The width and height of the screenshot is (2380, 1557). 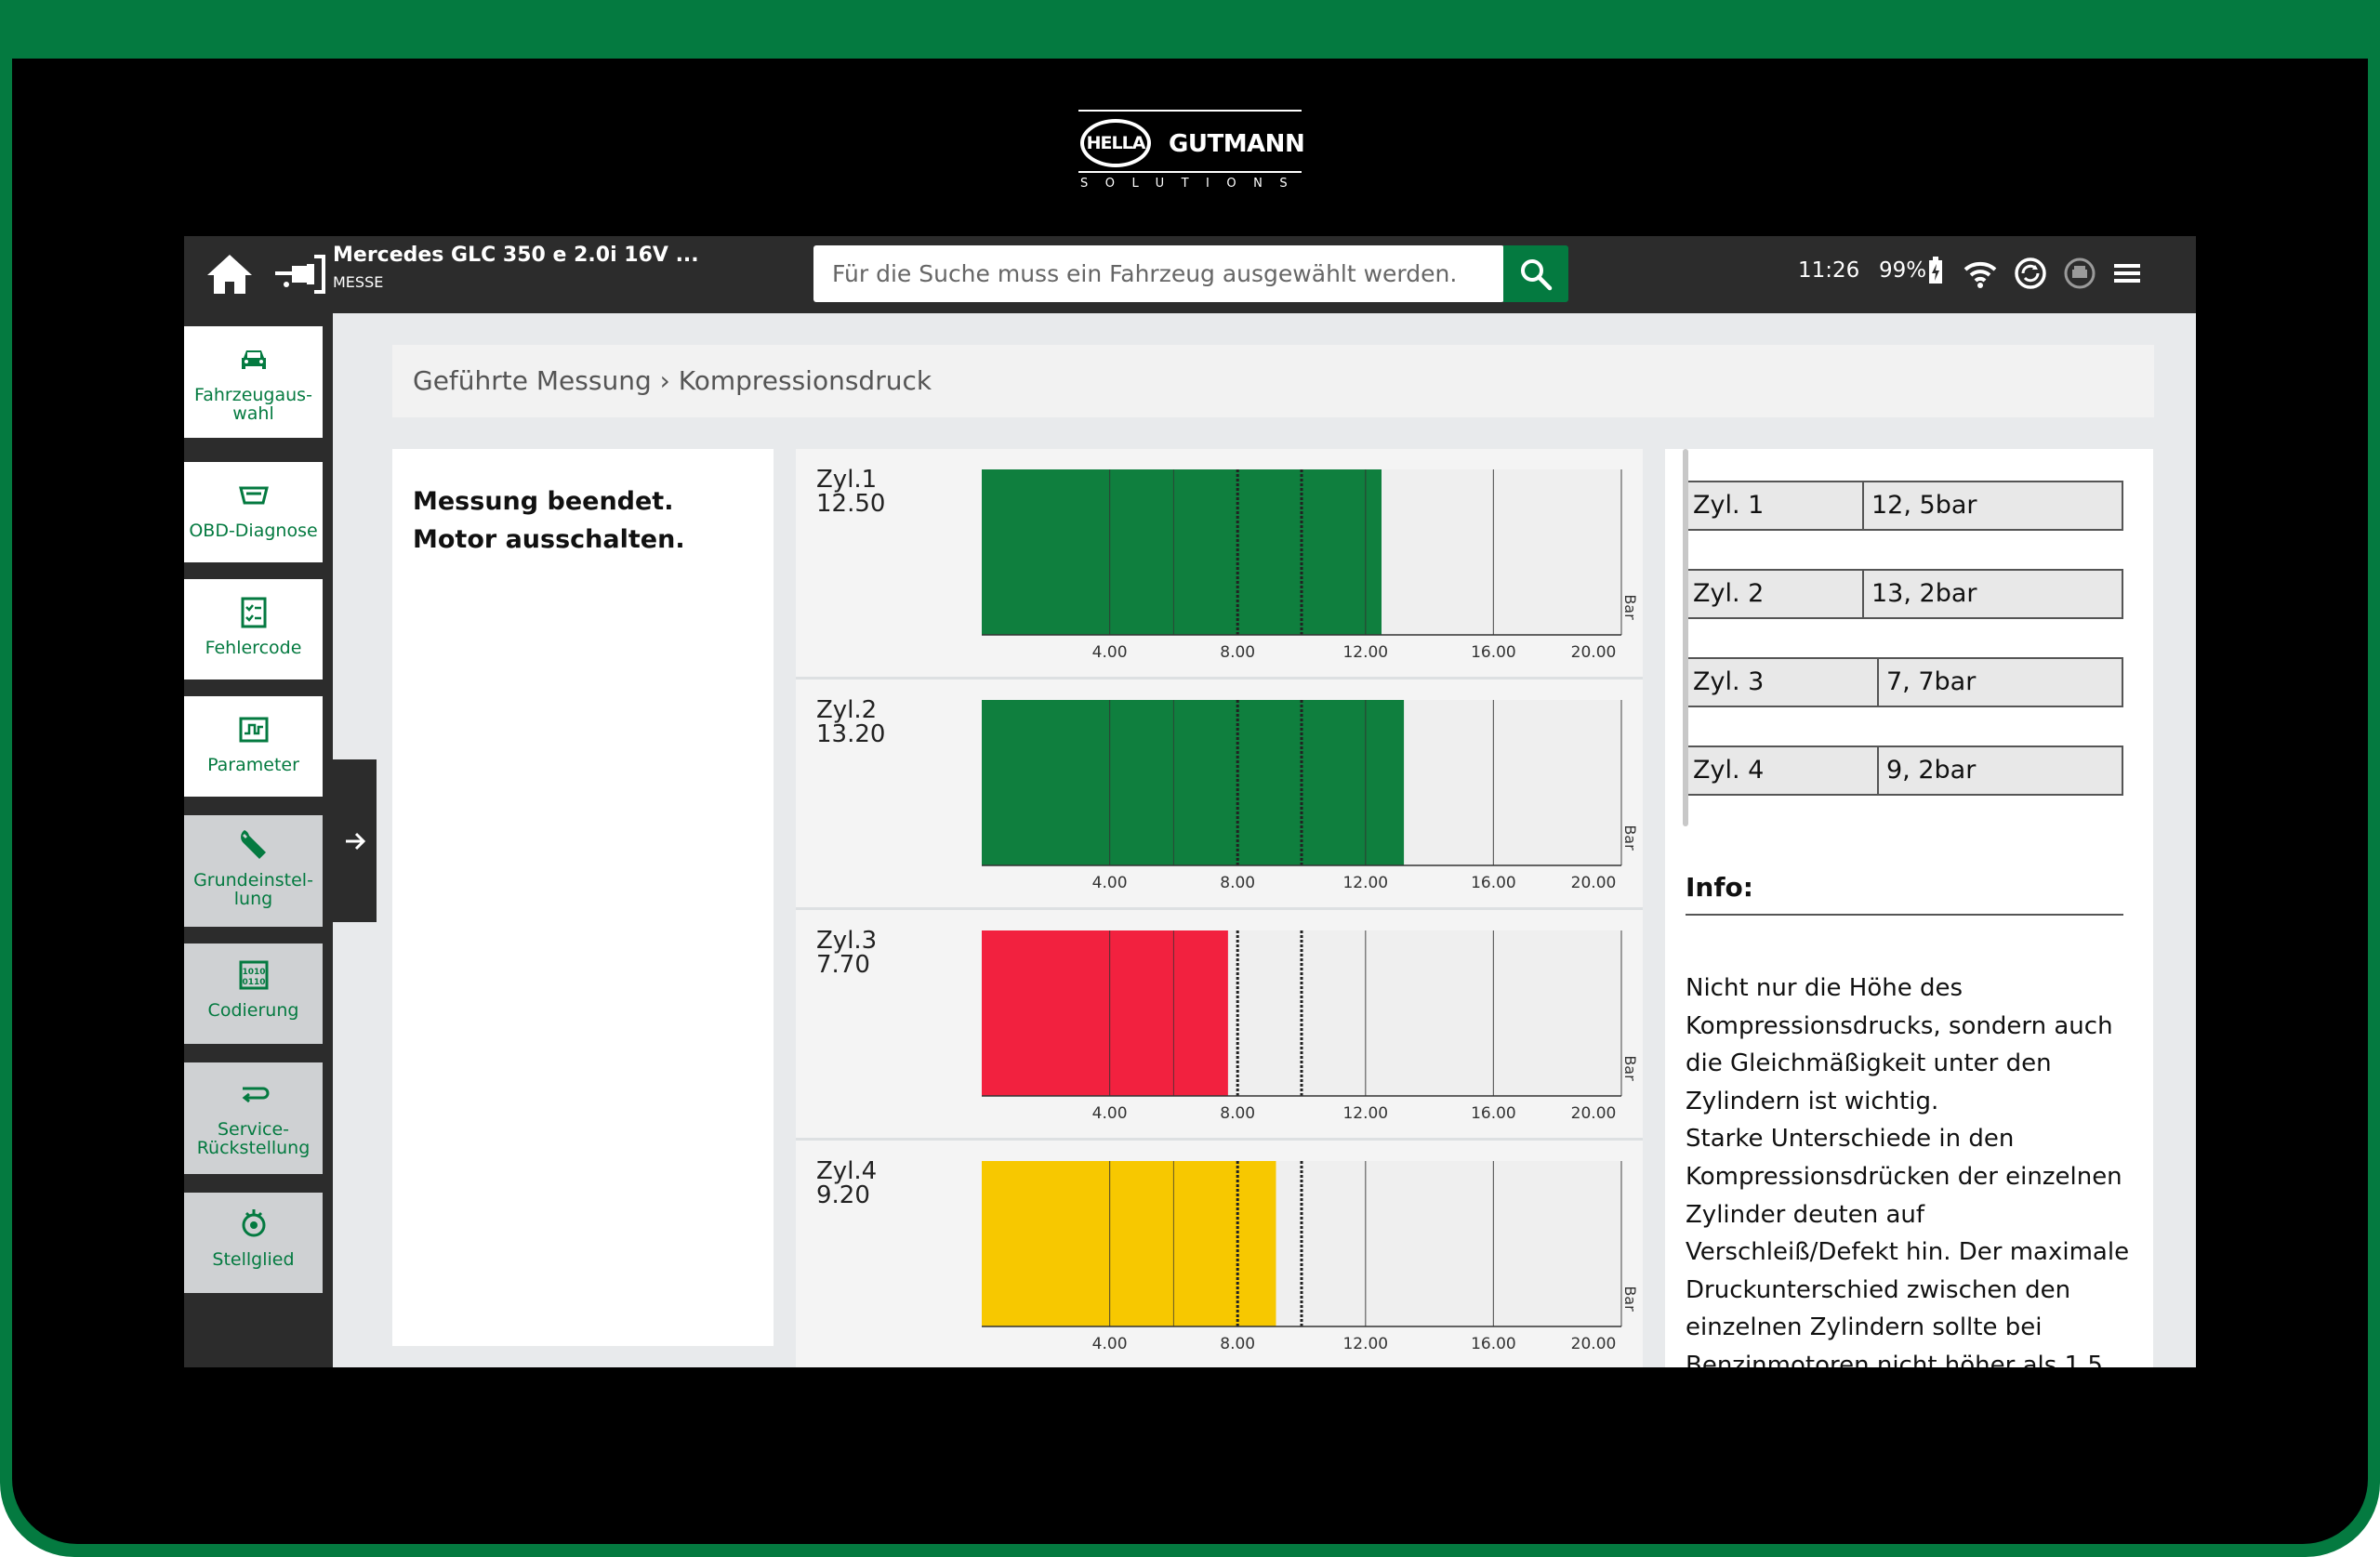 I want to click on wrench-icon, so click(x=253, y=845).